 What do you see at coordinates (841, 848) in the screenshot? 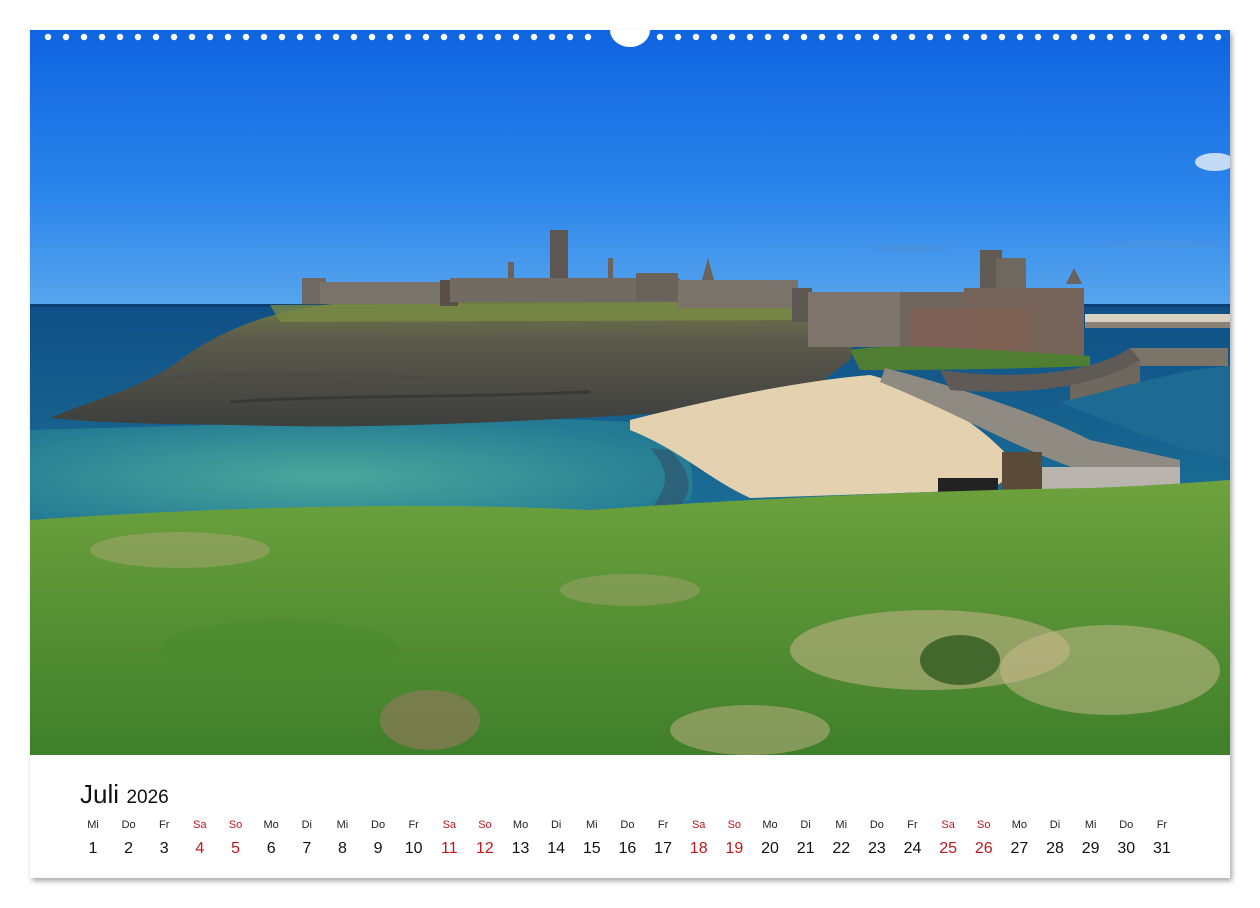
I see `day-number: 22` at bounding box center [841, 848].